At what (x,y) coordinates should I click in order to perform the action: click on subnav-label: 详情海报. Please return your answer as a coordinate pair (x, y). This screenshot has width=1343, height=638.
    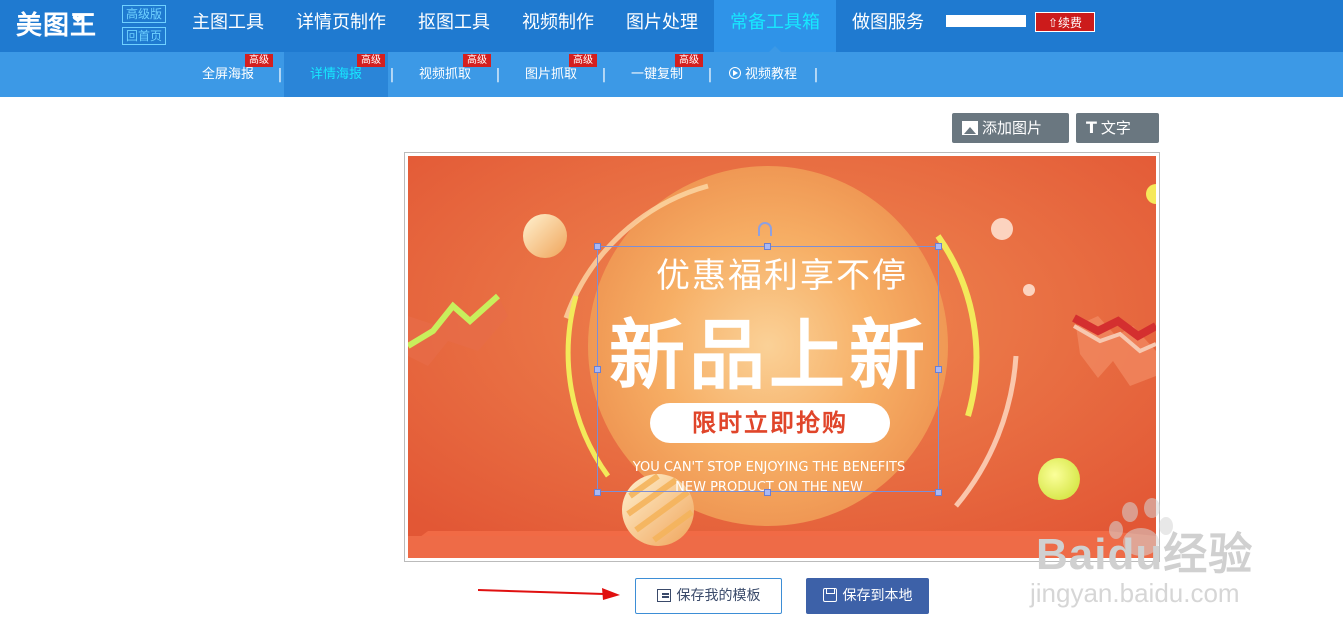
    Looking at the image, I should click on (335, 74).